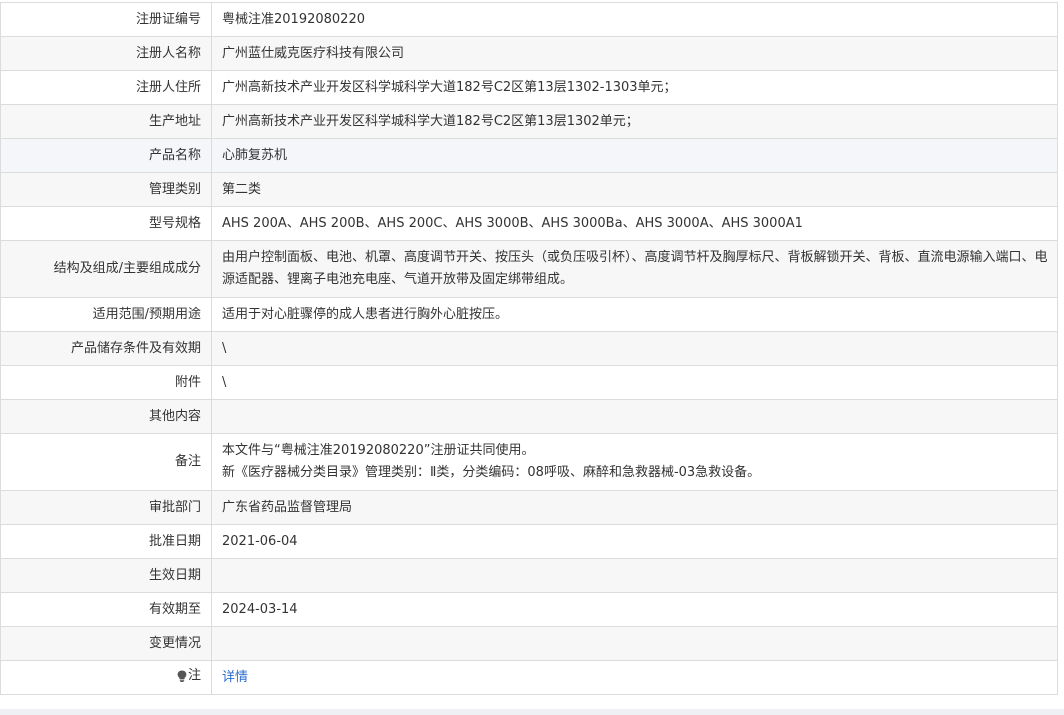  What do you see at coordinates (634, 507) in the screenshot?
I see `field-value: 广东省药品监督管理局` at bounding box center [634, 507].